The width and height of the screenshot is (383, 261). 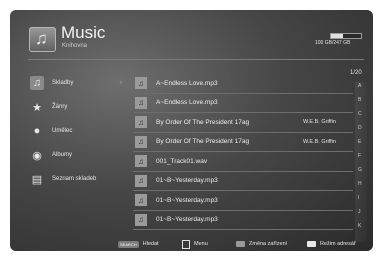 I want to click on sidebar-item-label: Umělec, so click(x=62, y=131).